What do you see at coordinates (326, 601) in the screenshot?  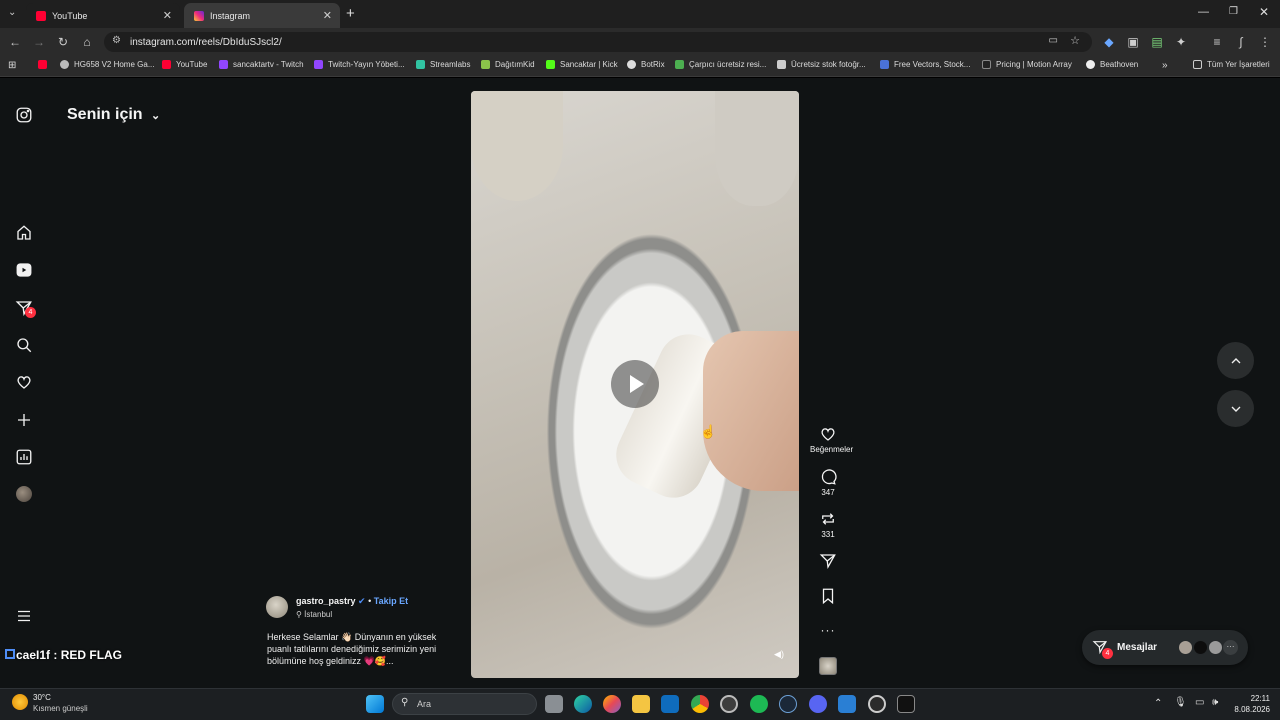 I see `username-link: gastro_pastry` at bounding box center [326, 601].